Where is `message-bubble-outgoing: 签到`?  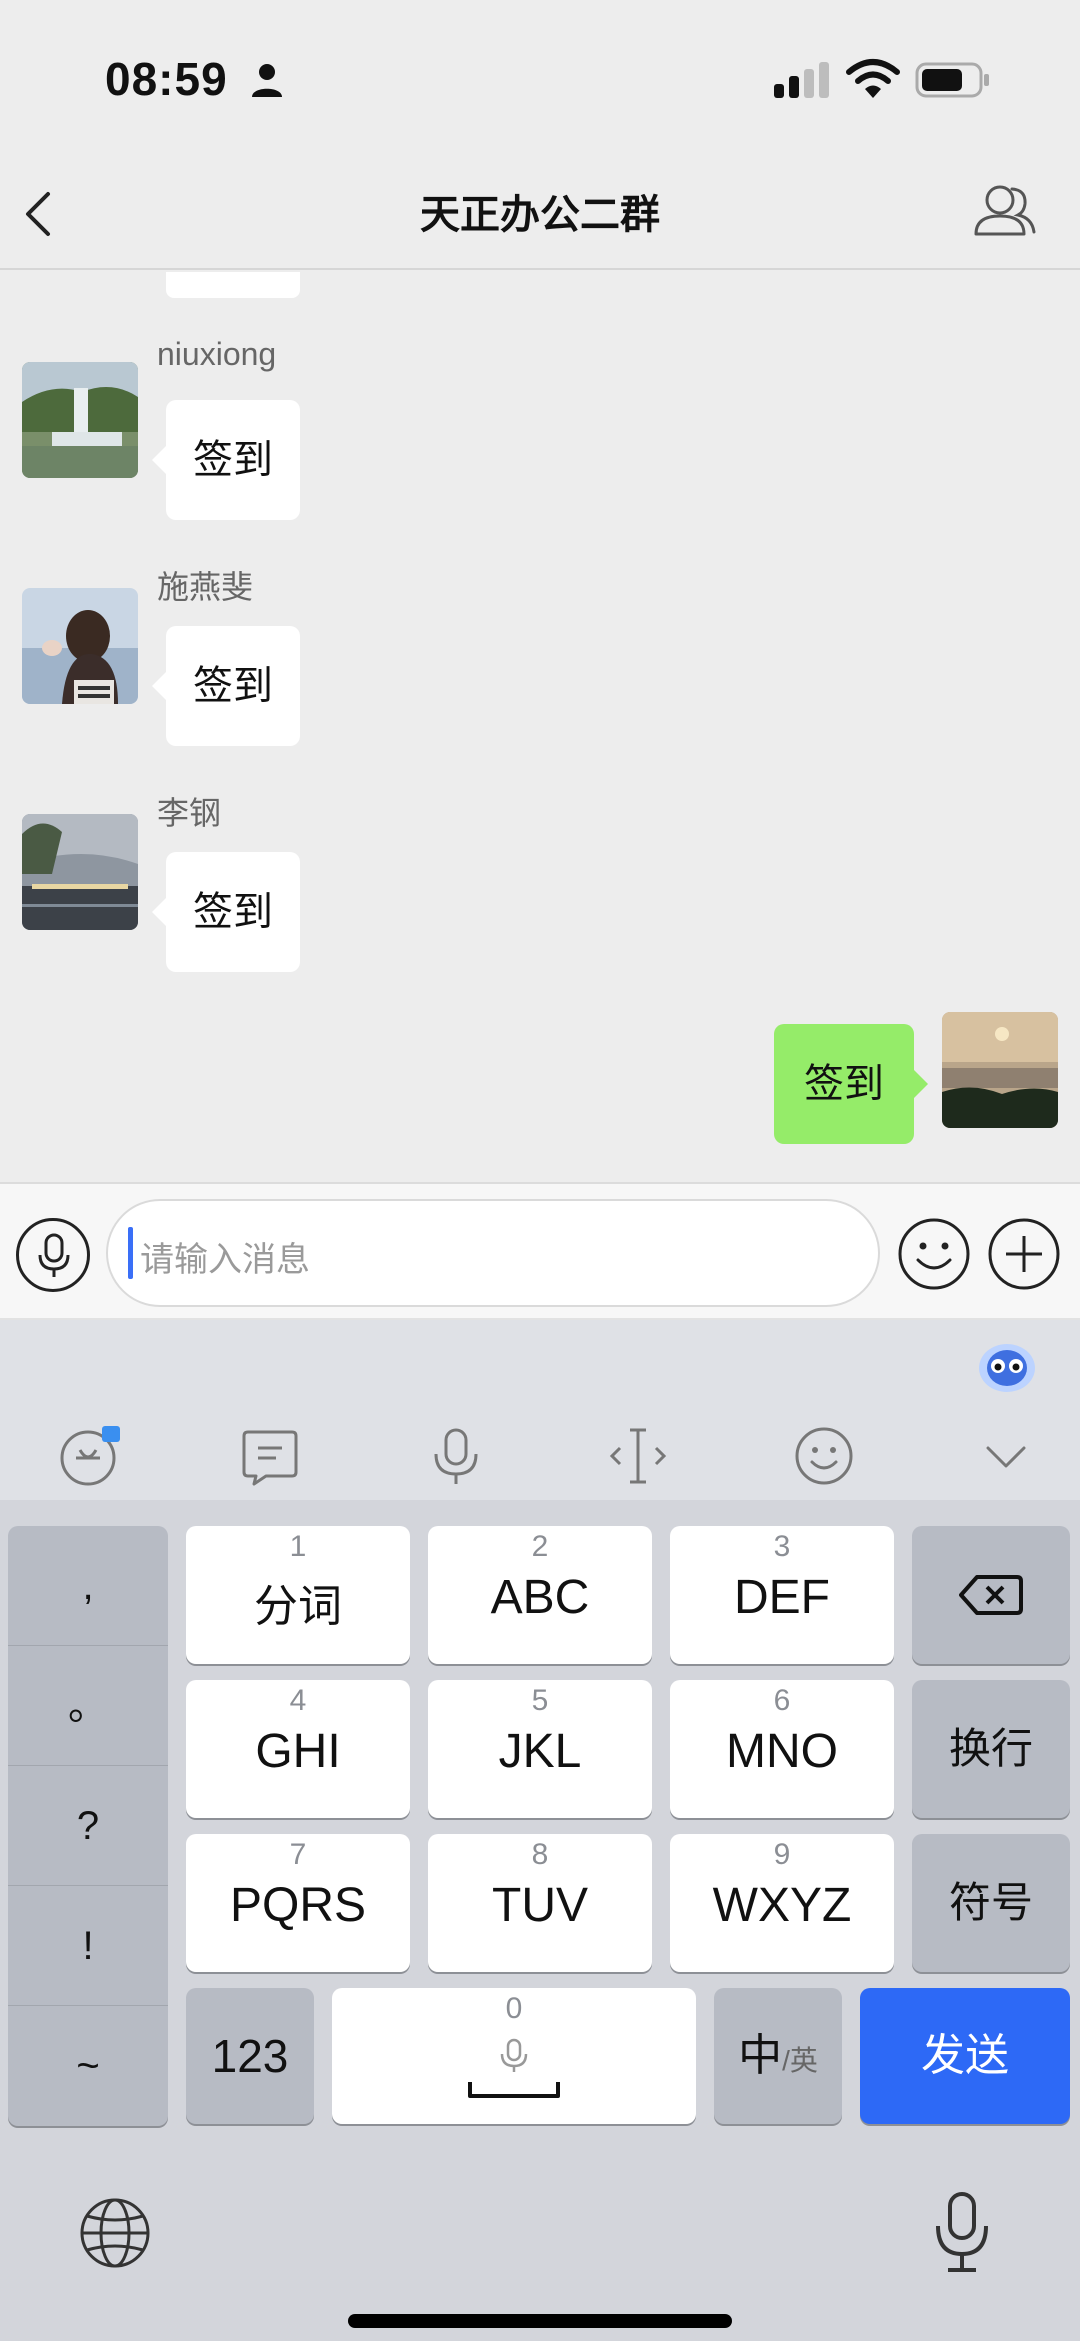
message-bubble-outgoing: 签到 is located at coordinates (851, 1084).